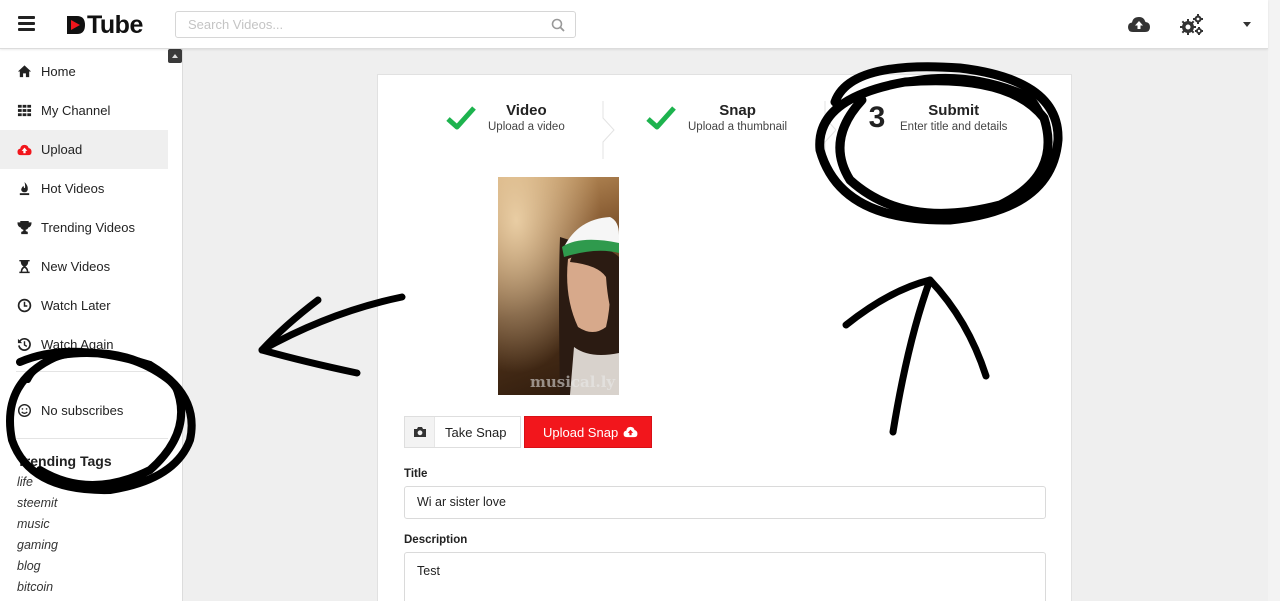 The image size is (1280, 601). Describe the element at coordinates (558, 25) in the screenshot. I see `search-icon` at that location.